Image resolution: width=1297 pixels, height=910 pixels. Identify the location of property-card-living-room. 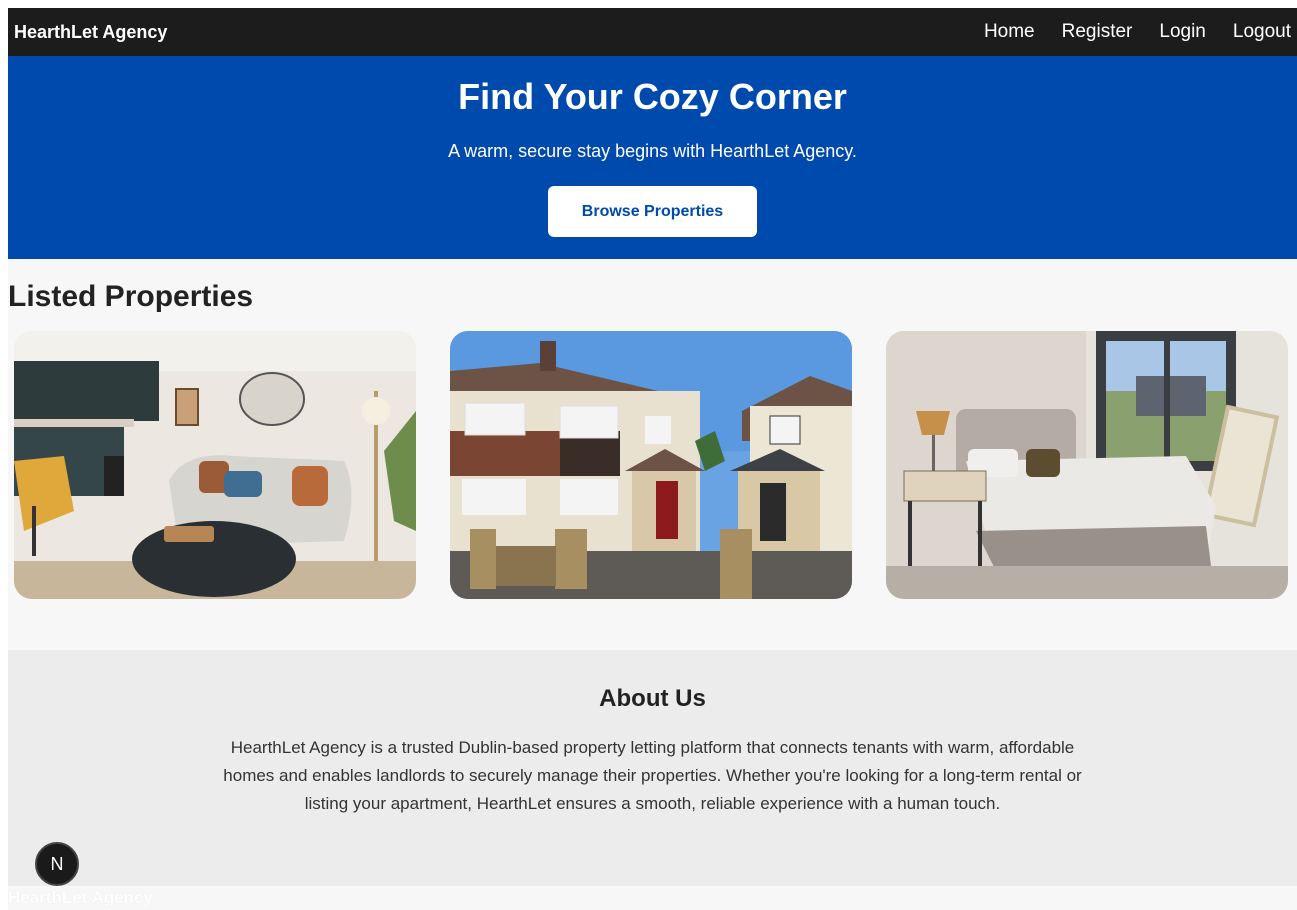
(215, 465).